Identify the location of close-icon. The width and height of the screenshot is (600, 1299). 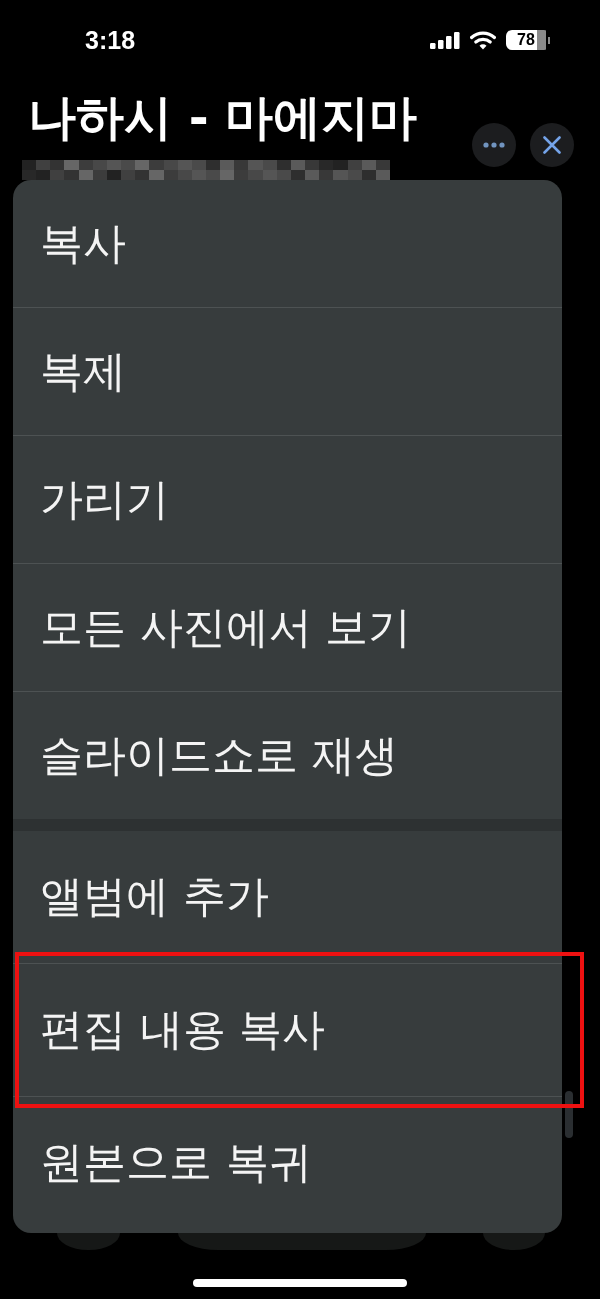
(552, 145).